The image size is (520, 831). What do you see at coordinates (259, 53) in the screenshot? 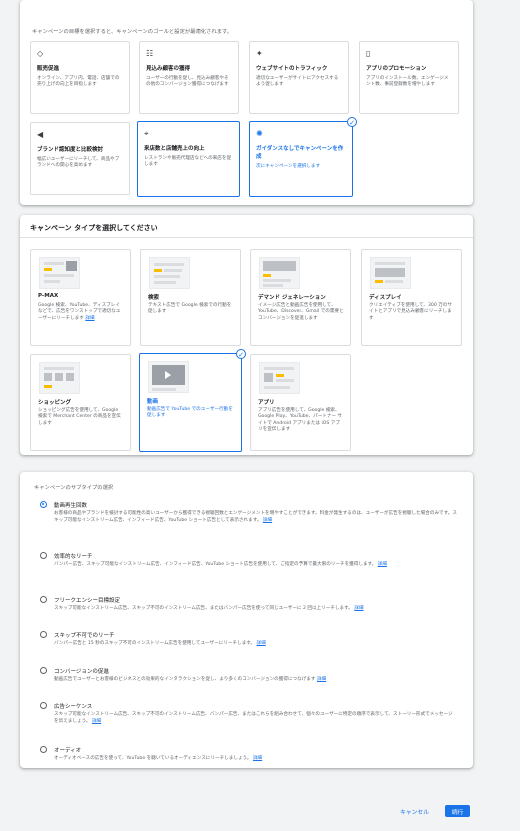
I see `cursor-click-icon: ✦` at bounding box center [259, 53].